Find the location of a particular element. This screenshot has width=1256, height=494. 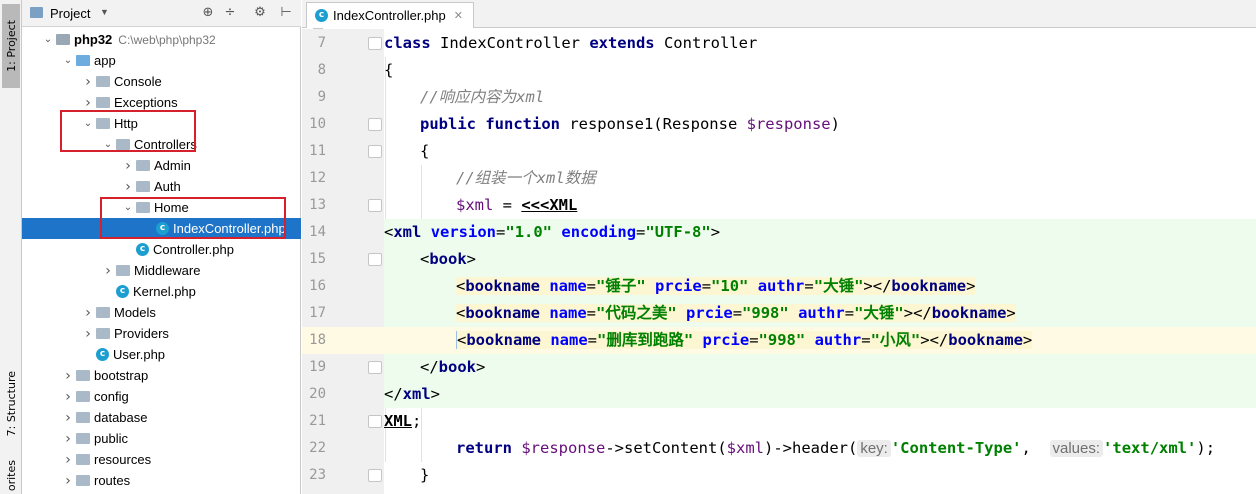

editor-gutter: 789101112131415161718💡1920212223 is located at coordinates (354, 261).